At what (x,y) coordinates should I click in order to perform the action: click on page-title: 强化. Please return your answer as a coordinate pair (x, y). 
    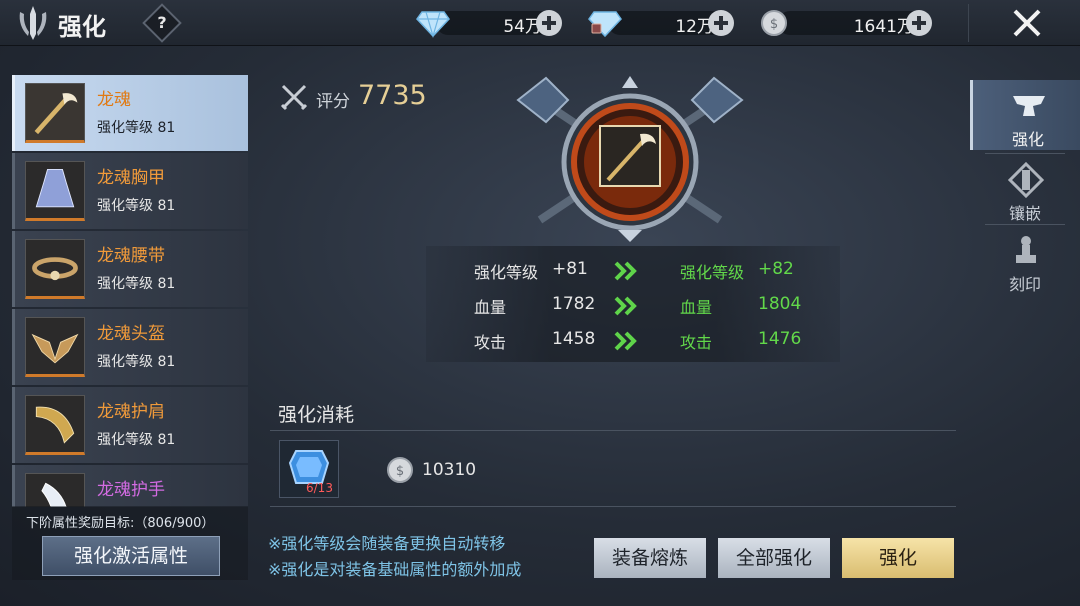
    Looking at the image, I should click on (82, 27).